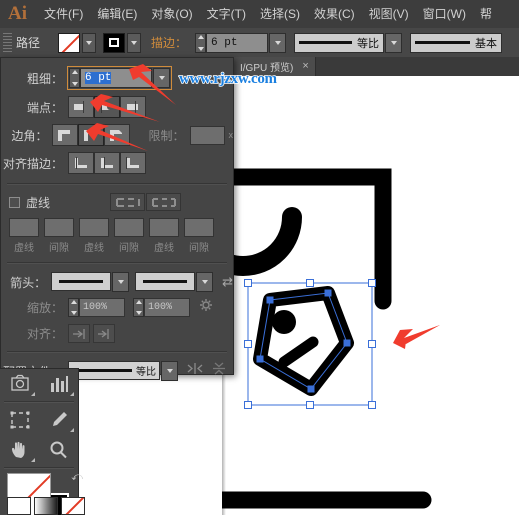 The width and height of the screenshot is (519, 515). What do you see at coordinates (117, 135) in the screenshot?
I see `bevel-join-icon` at bounding box center [117, 135].